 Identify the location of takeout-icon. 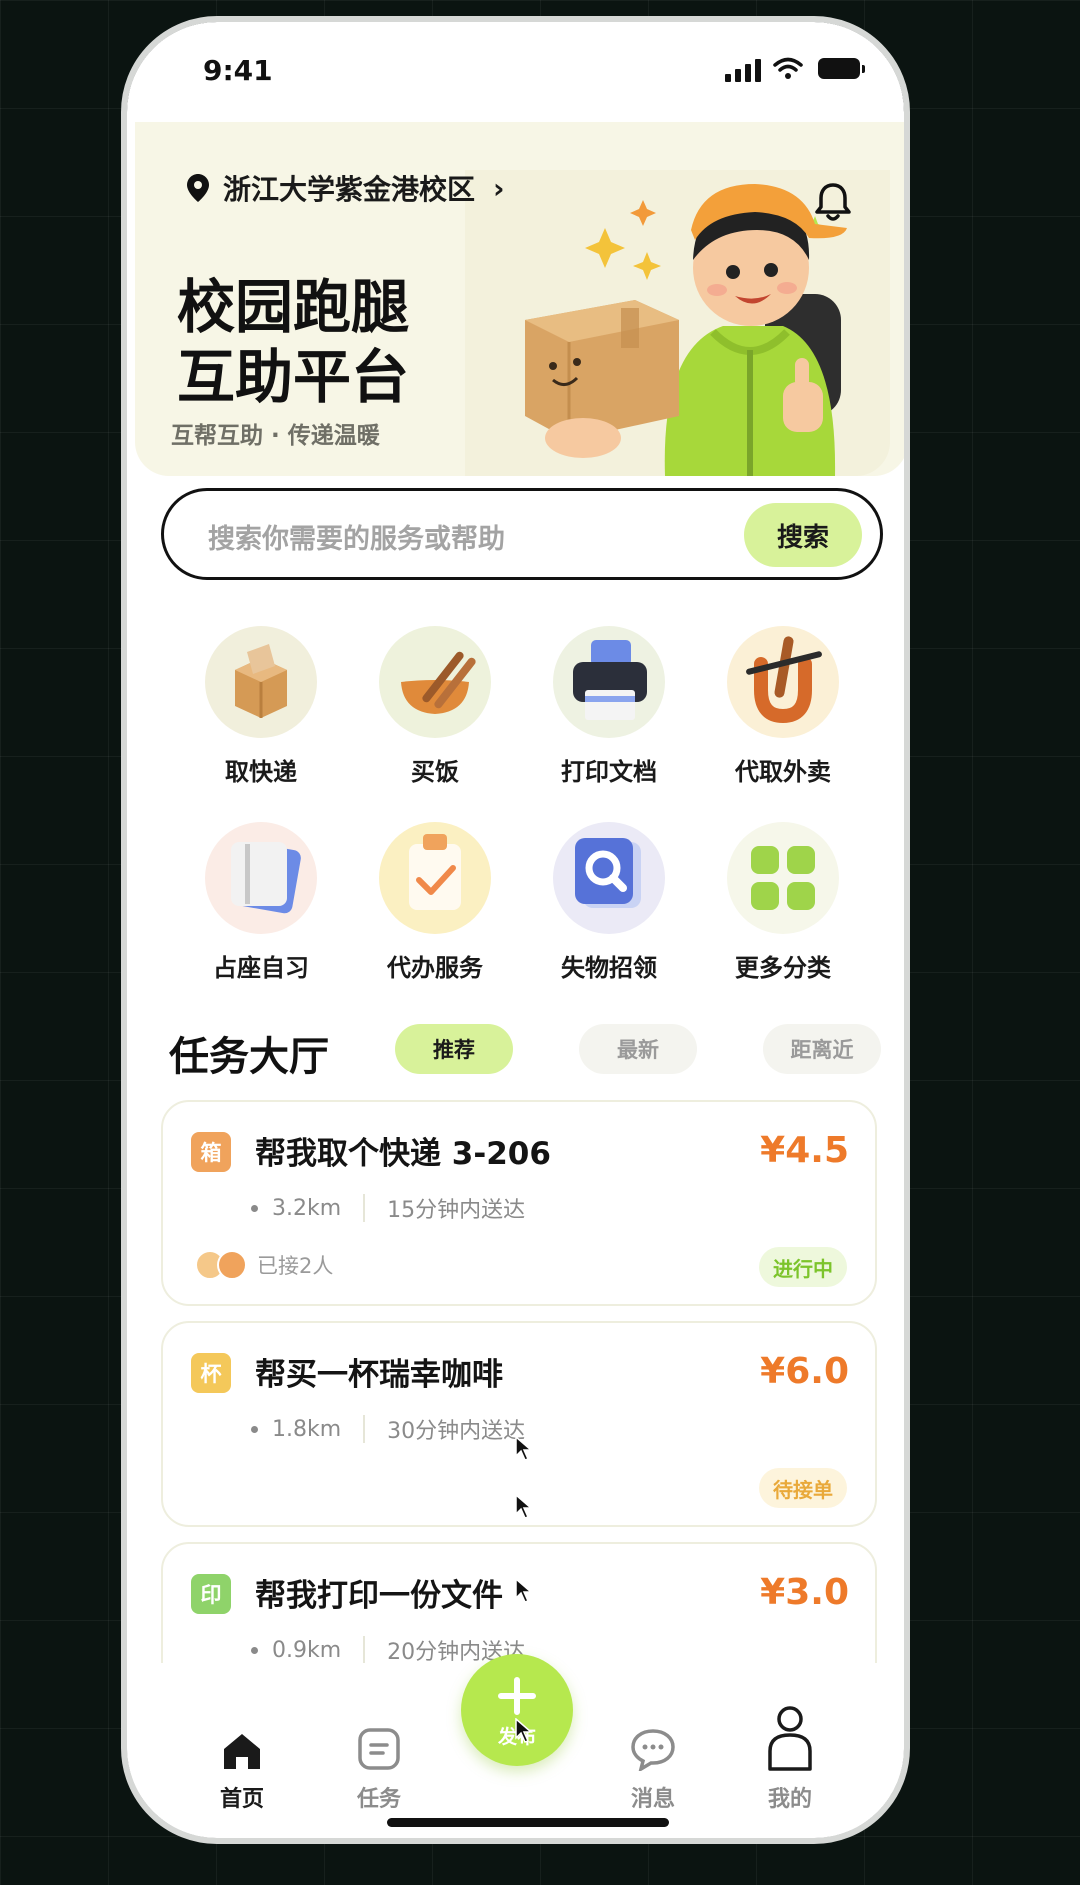
(783, 682).